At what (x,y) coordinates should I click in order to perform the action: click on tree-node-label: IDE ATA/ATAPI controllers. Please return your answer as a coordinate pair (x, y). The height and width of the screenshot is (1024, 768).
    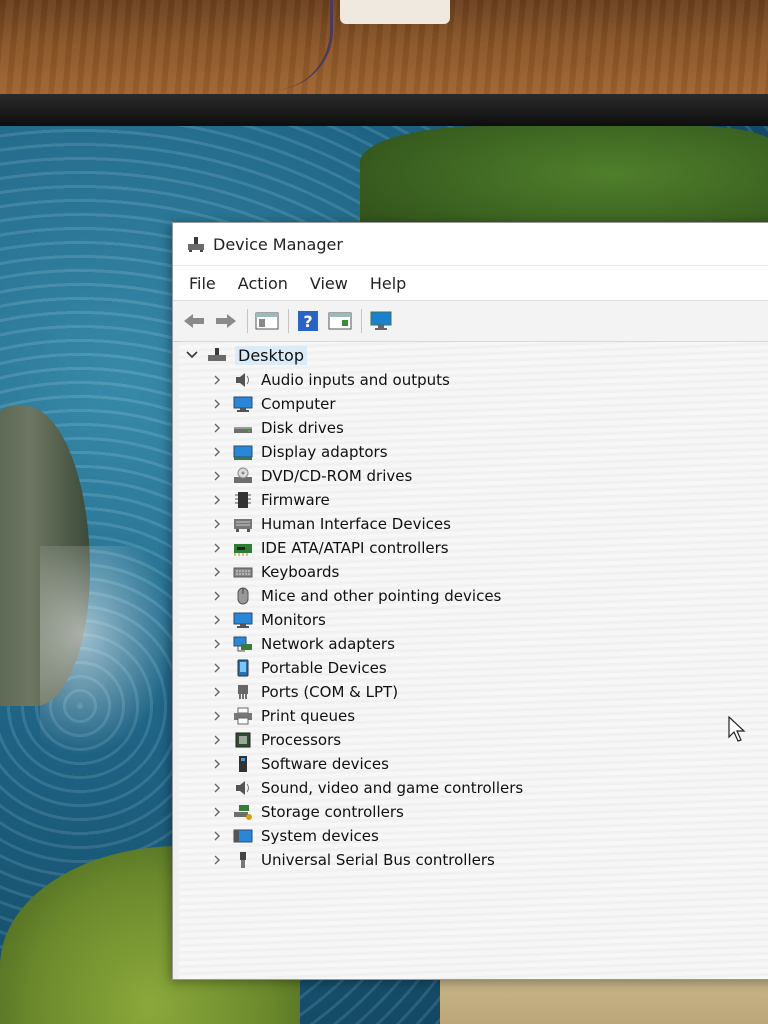
    Looking at the image, I should click on (355, 548).